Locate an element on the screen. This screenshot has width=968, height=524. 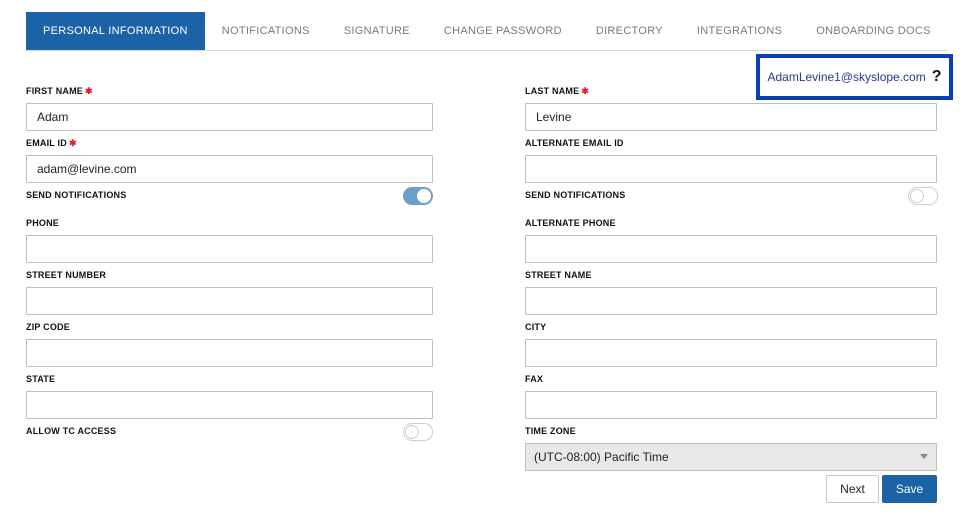
fax-input is located at coordinates (731, 405).